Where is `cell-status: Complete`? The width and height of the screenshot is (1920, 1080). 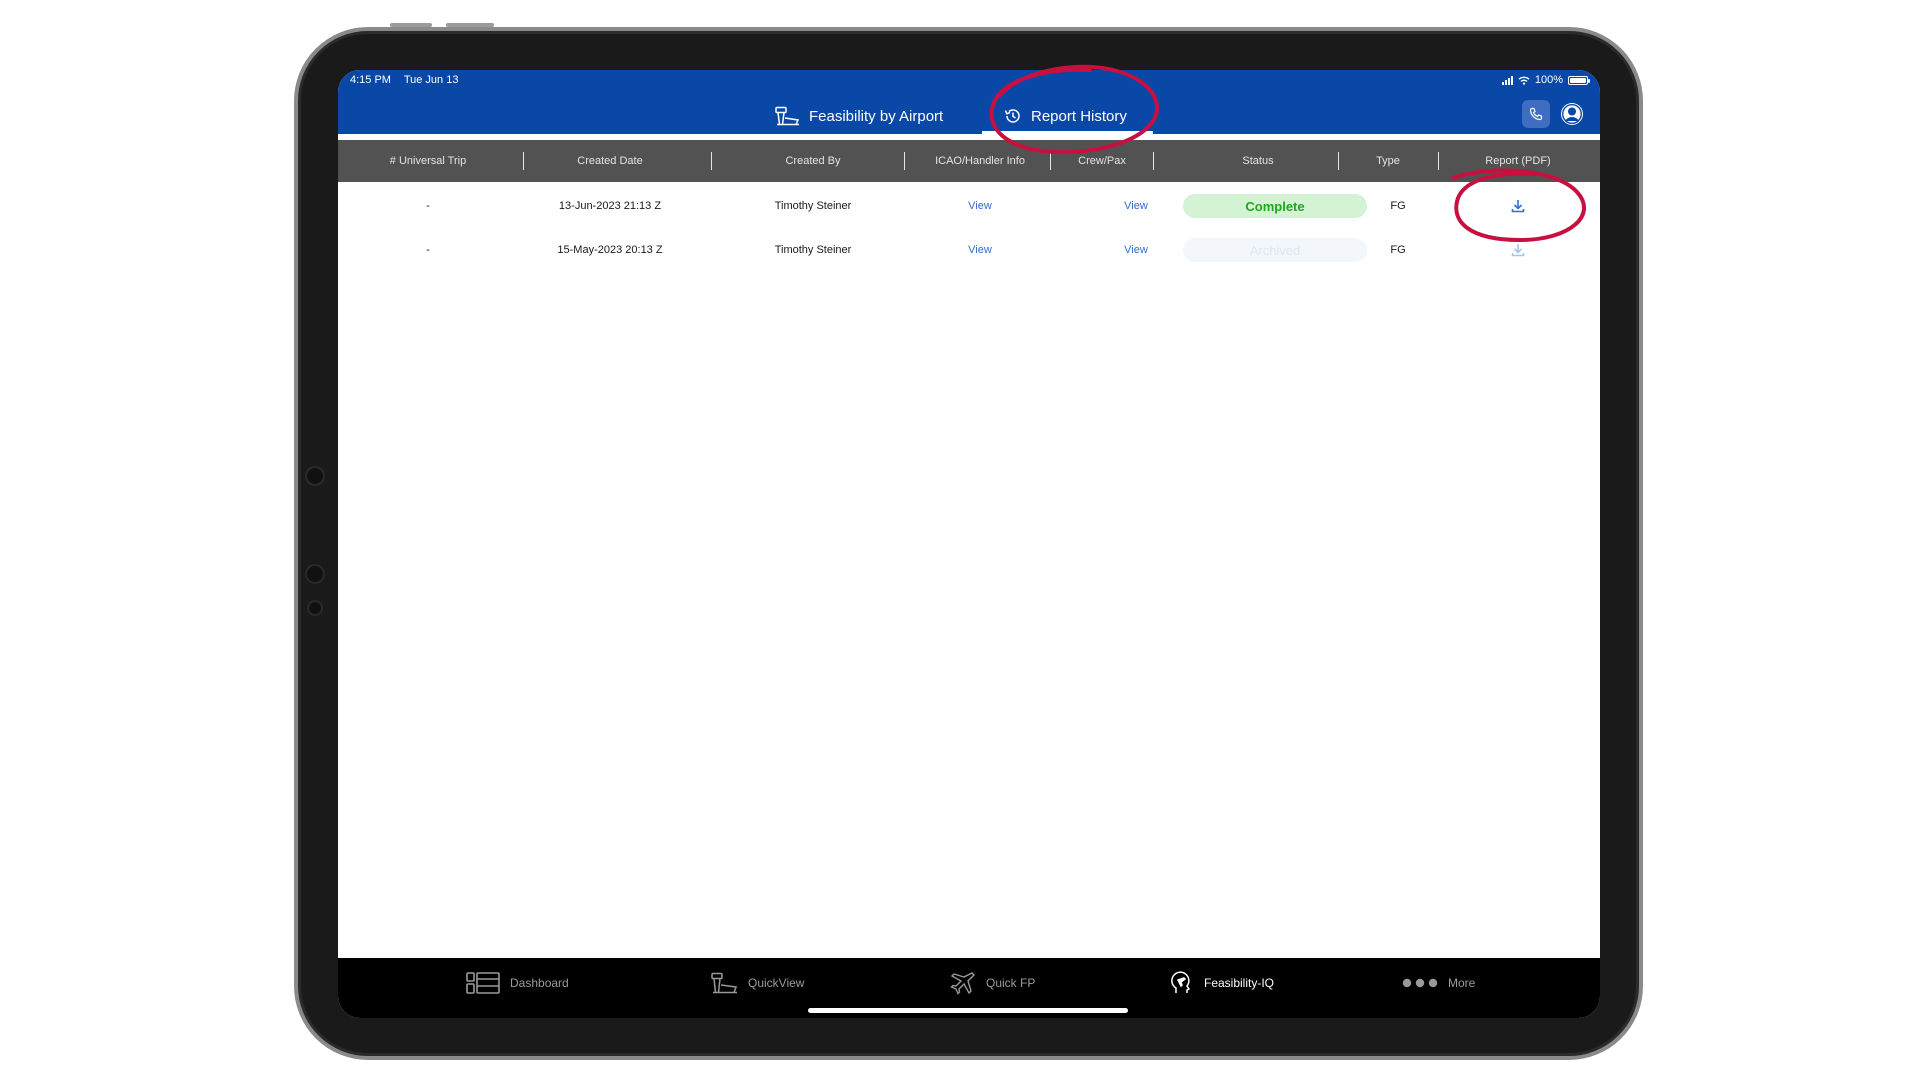
cell-status: Complete is located at coordinates (1275, 206).